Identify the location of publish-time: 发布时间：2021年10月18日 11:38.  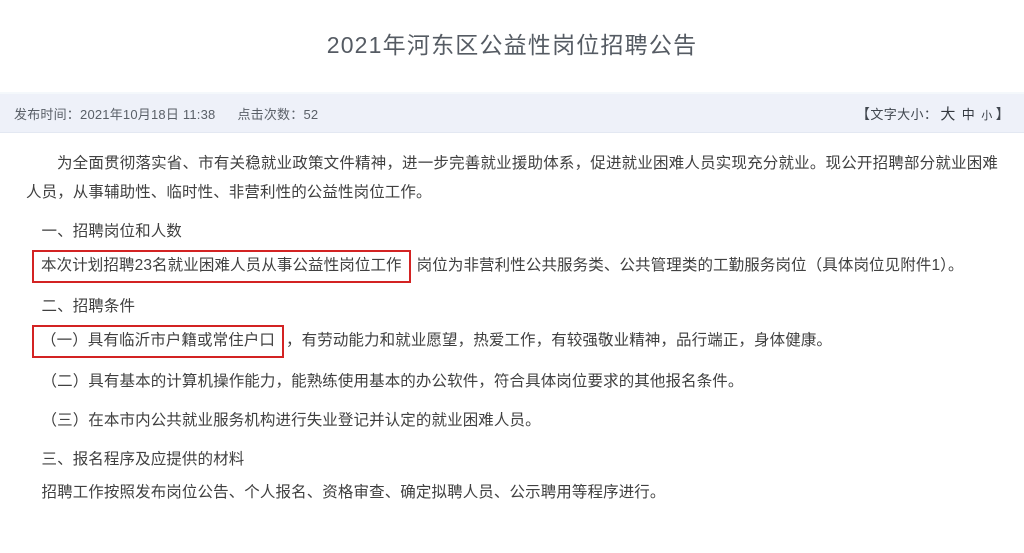
(114, 113).